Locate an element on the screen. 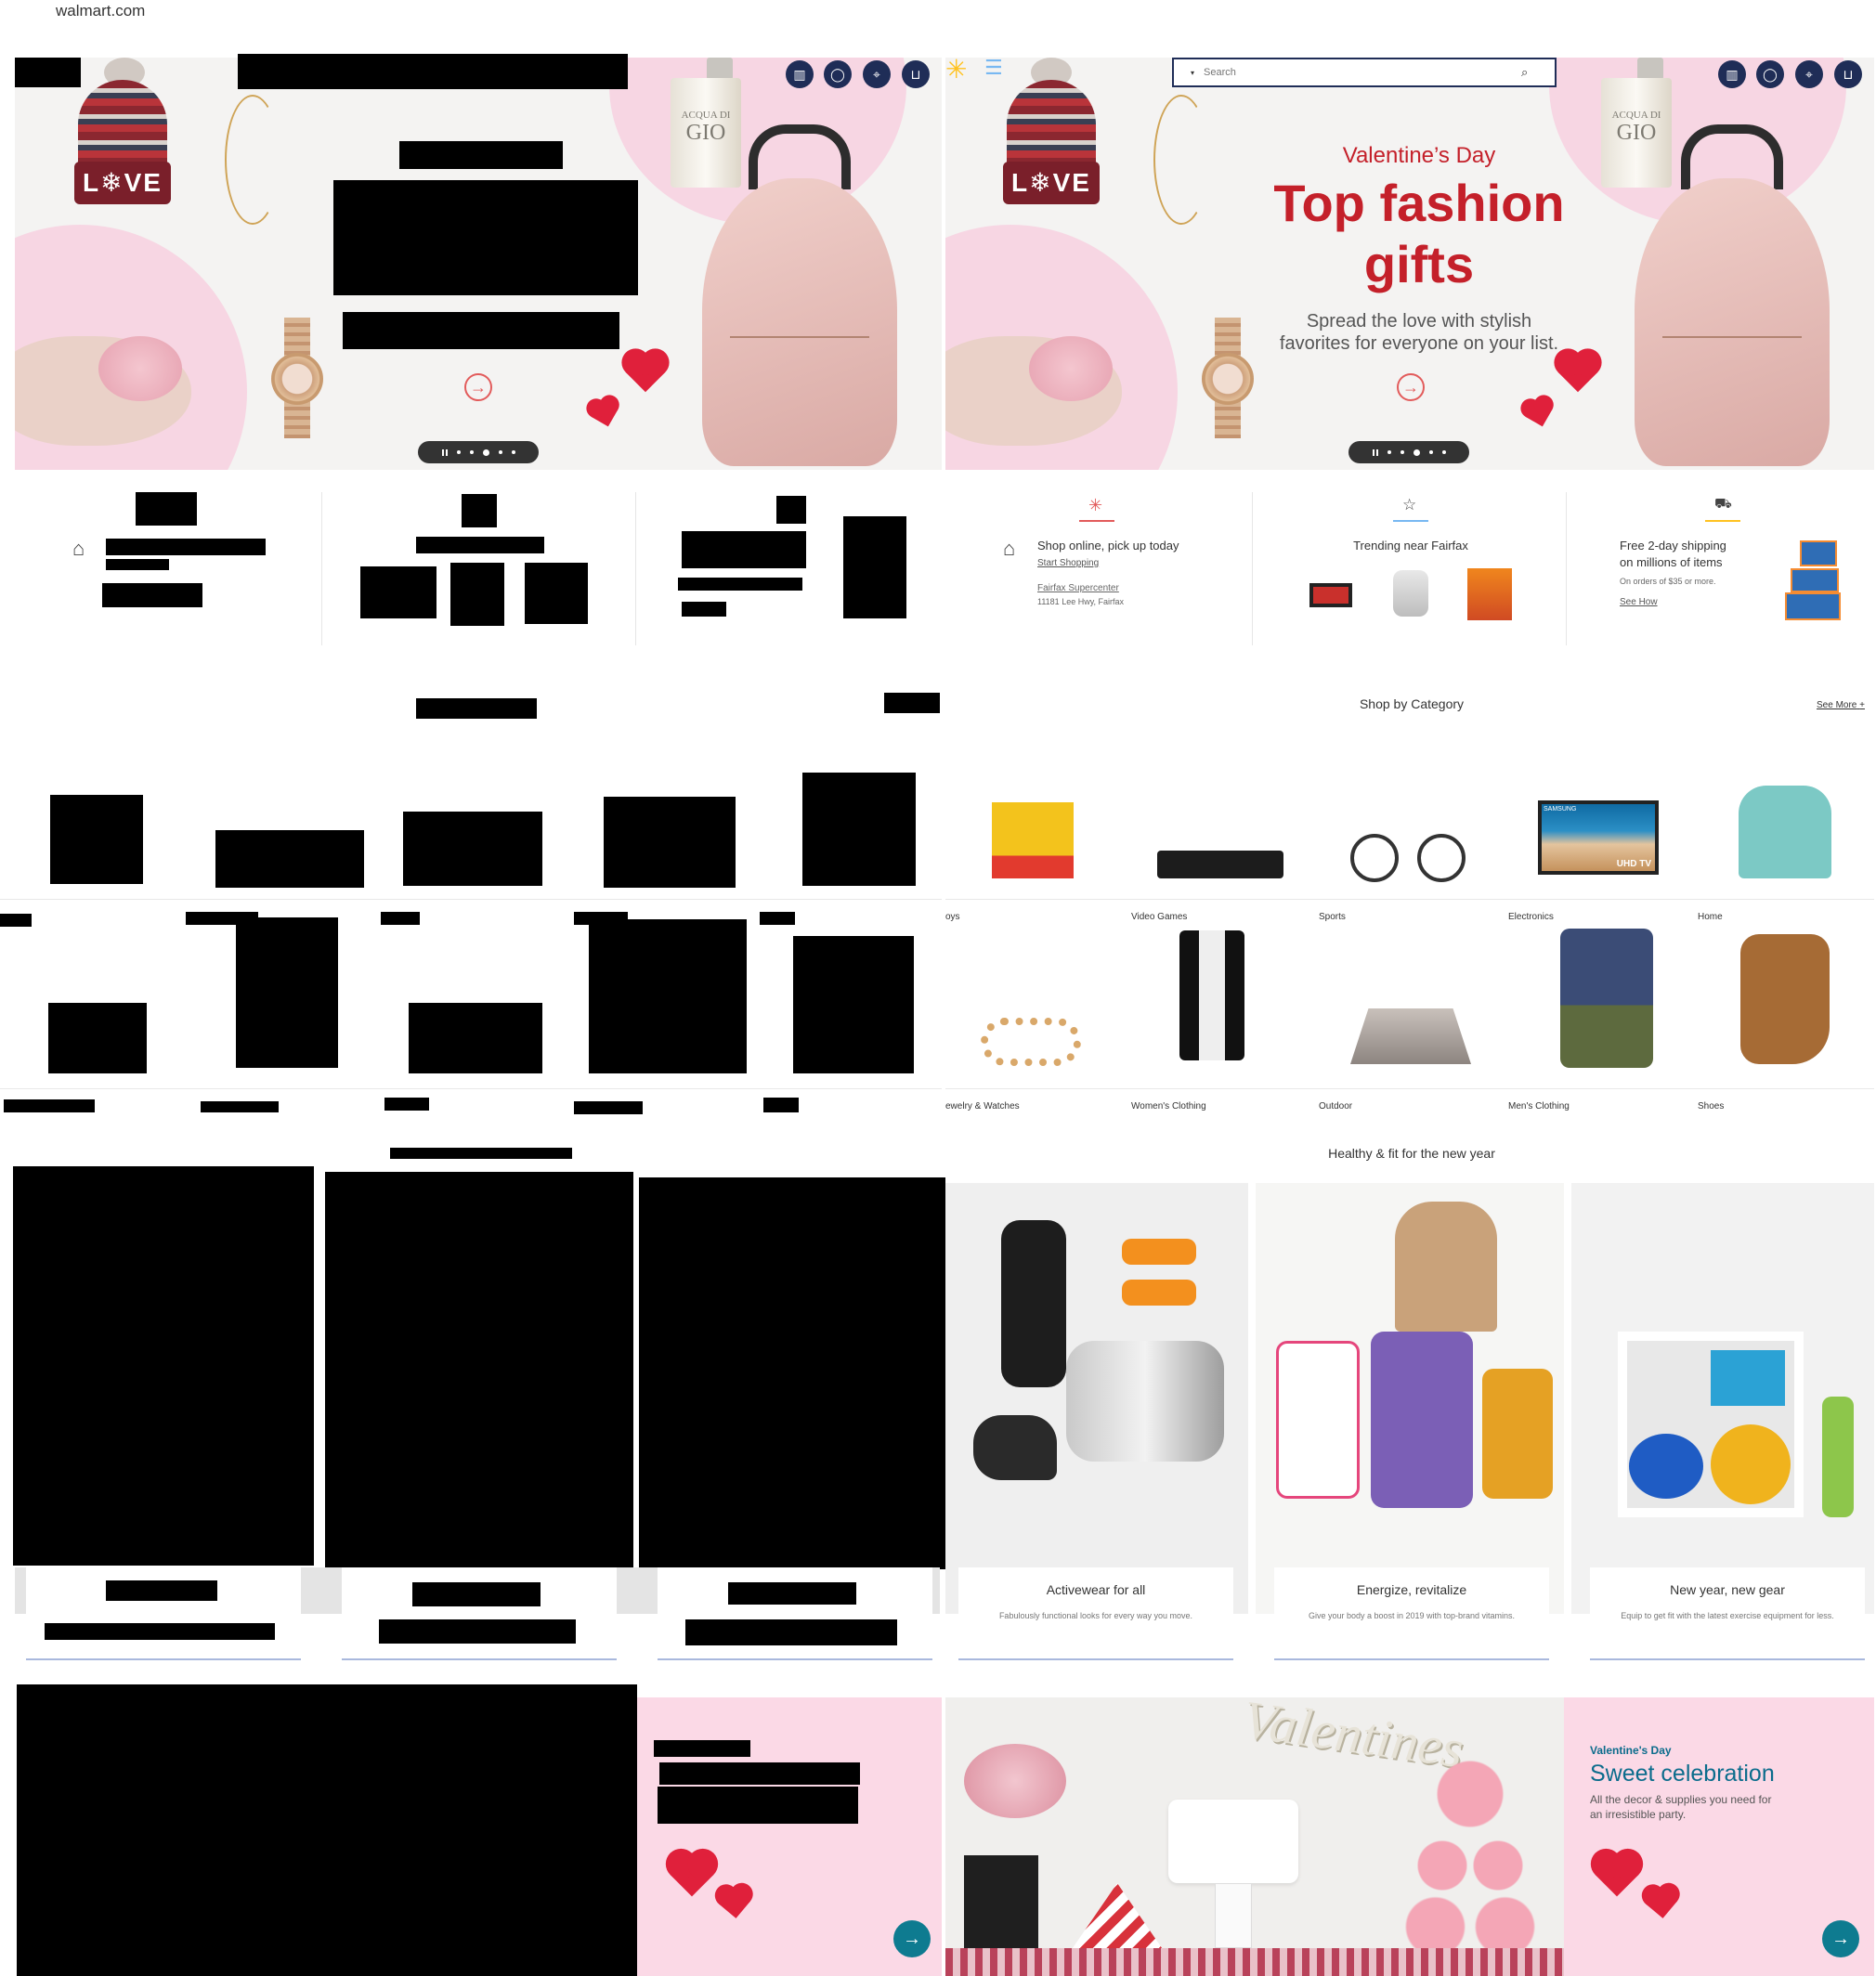 Image resolution: width=1876 pixels, height=1976 pixels. see-how-link: See How is located at coordinates (1699, 602).